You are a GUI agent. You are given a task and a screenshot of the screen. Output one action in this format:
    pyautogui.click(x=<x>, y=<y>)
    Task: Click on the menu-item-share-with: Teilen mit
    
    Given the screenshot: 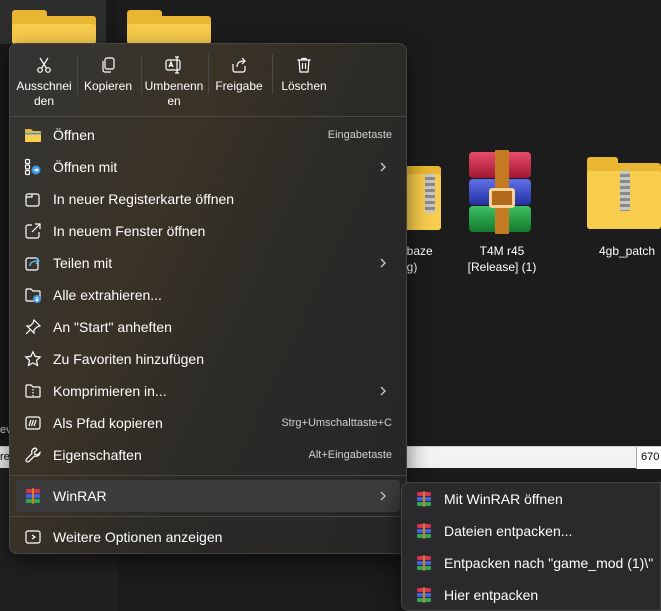 What is the action you would take?
    pyautogui.click(x=208, y=263)
    